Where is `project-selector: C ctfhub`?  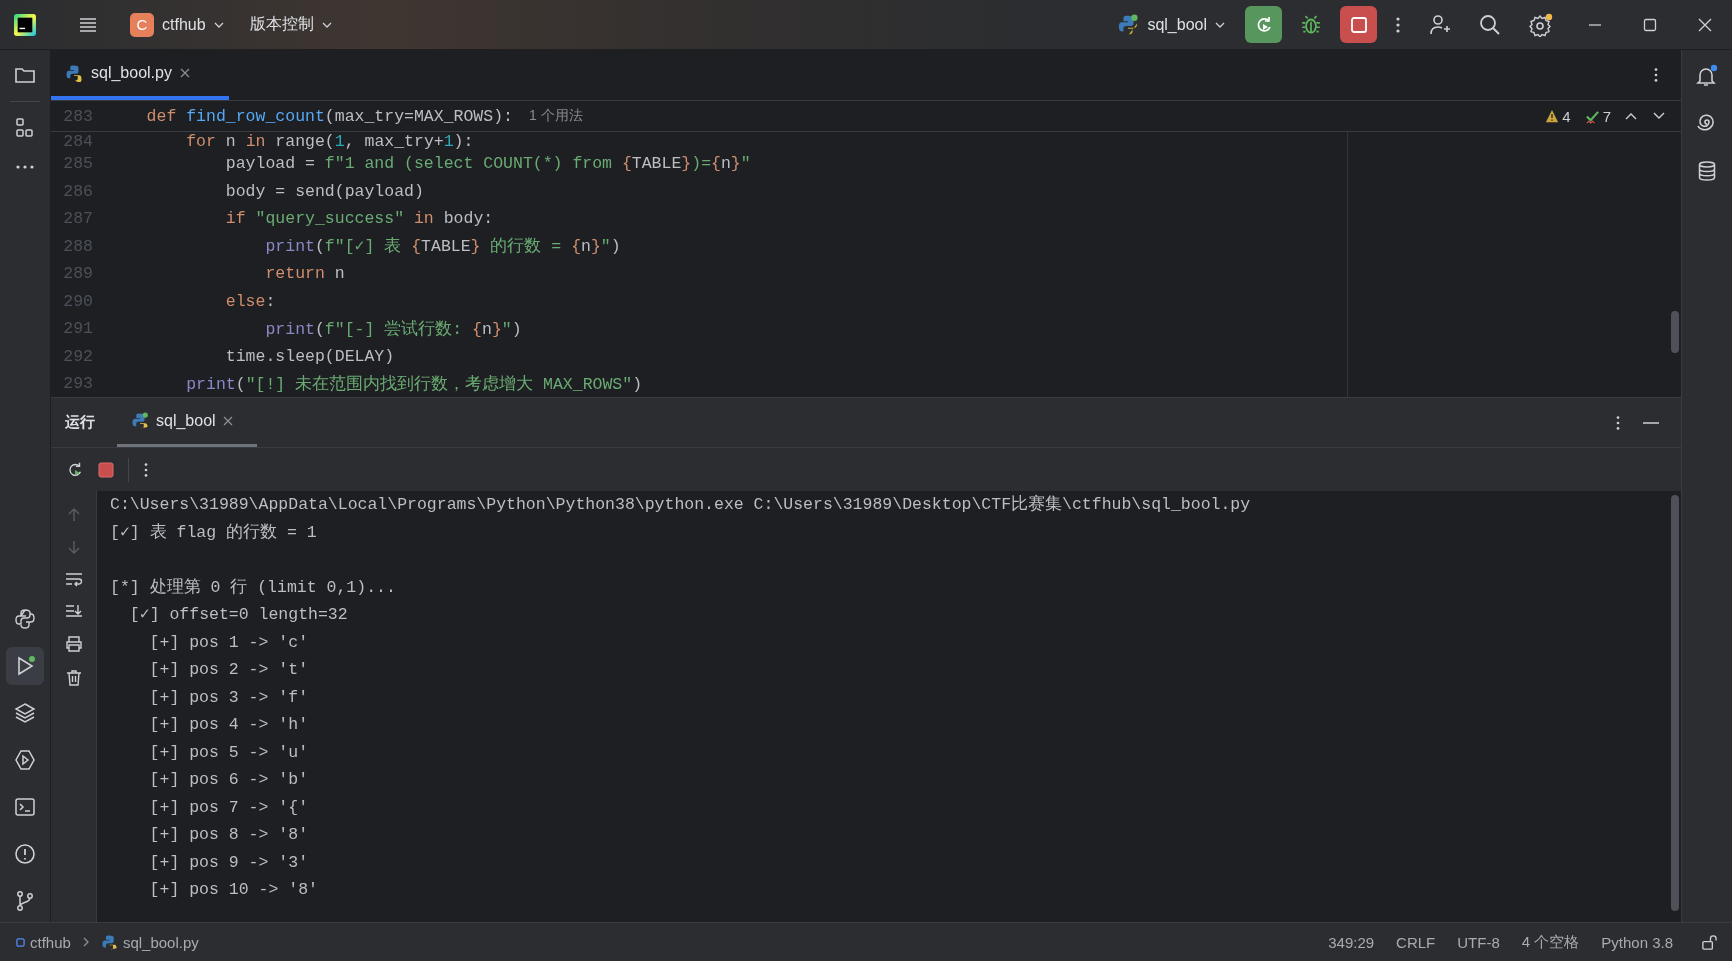
project-selector: C ctfhub is located at coordinates (177, 24).